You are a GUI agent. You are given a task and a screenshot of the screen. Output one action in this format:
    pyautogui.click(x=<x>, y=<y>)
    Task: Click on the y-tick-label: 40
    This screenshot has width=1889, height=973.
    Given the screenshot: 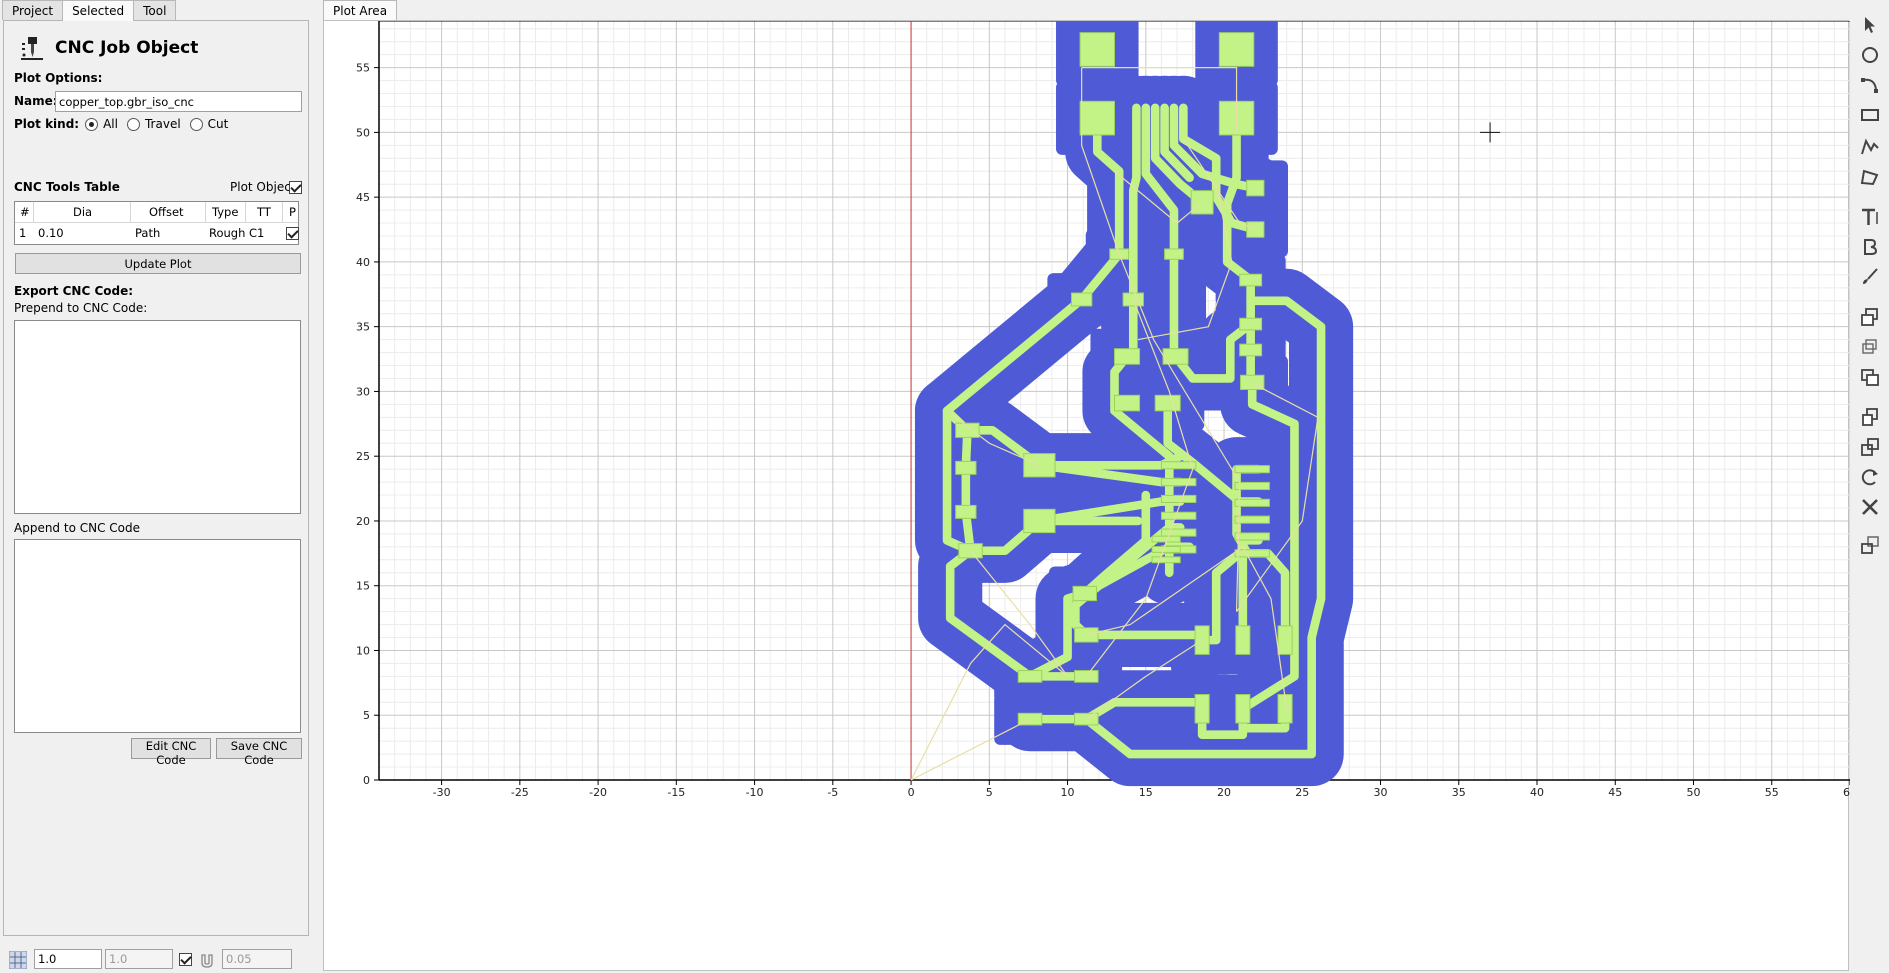 What is the action you would take?
    pyautogui.click(x=363, y=262)
    